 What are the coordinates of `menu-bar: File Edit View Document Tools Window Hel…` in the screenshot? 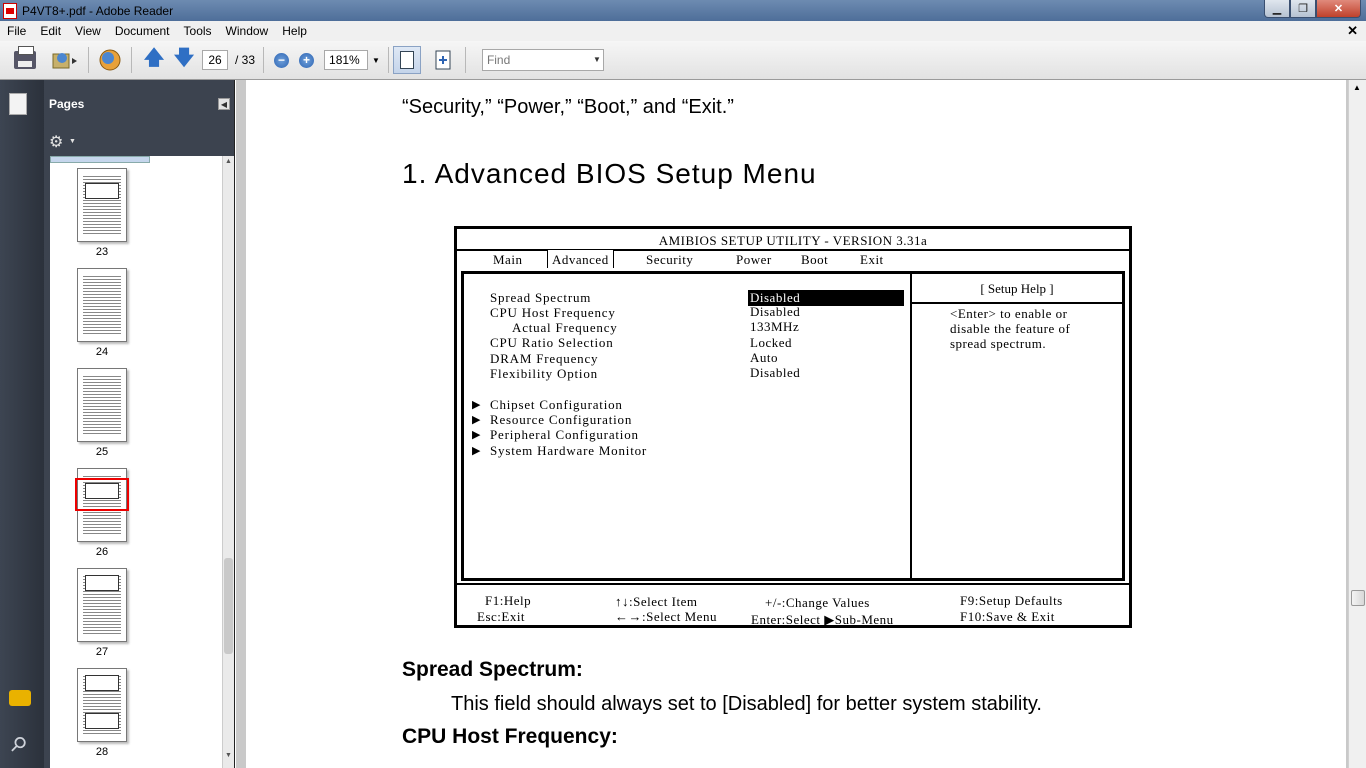 It's located at (683, 31).